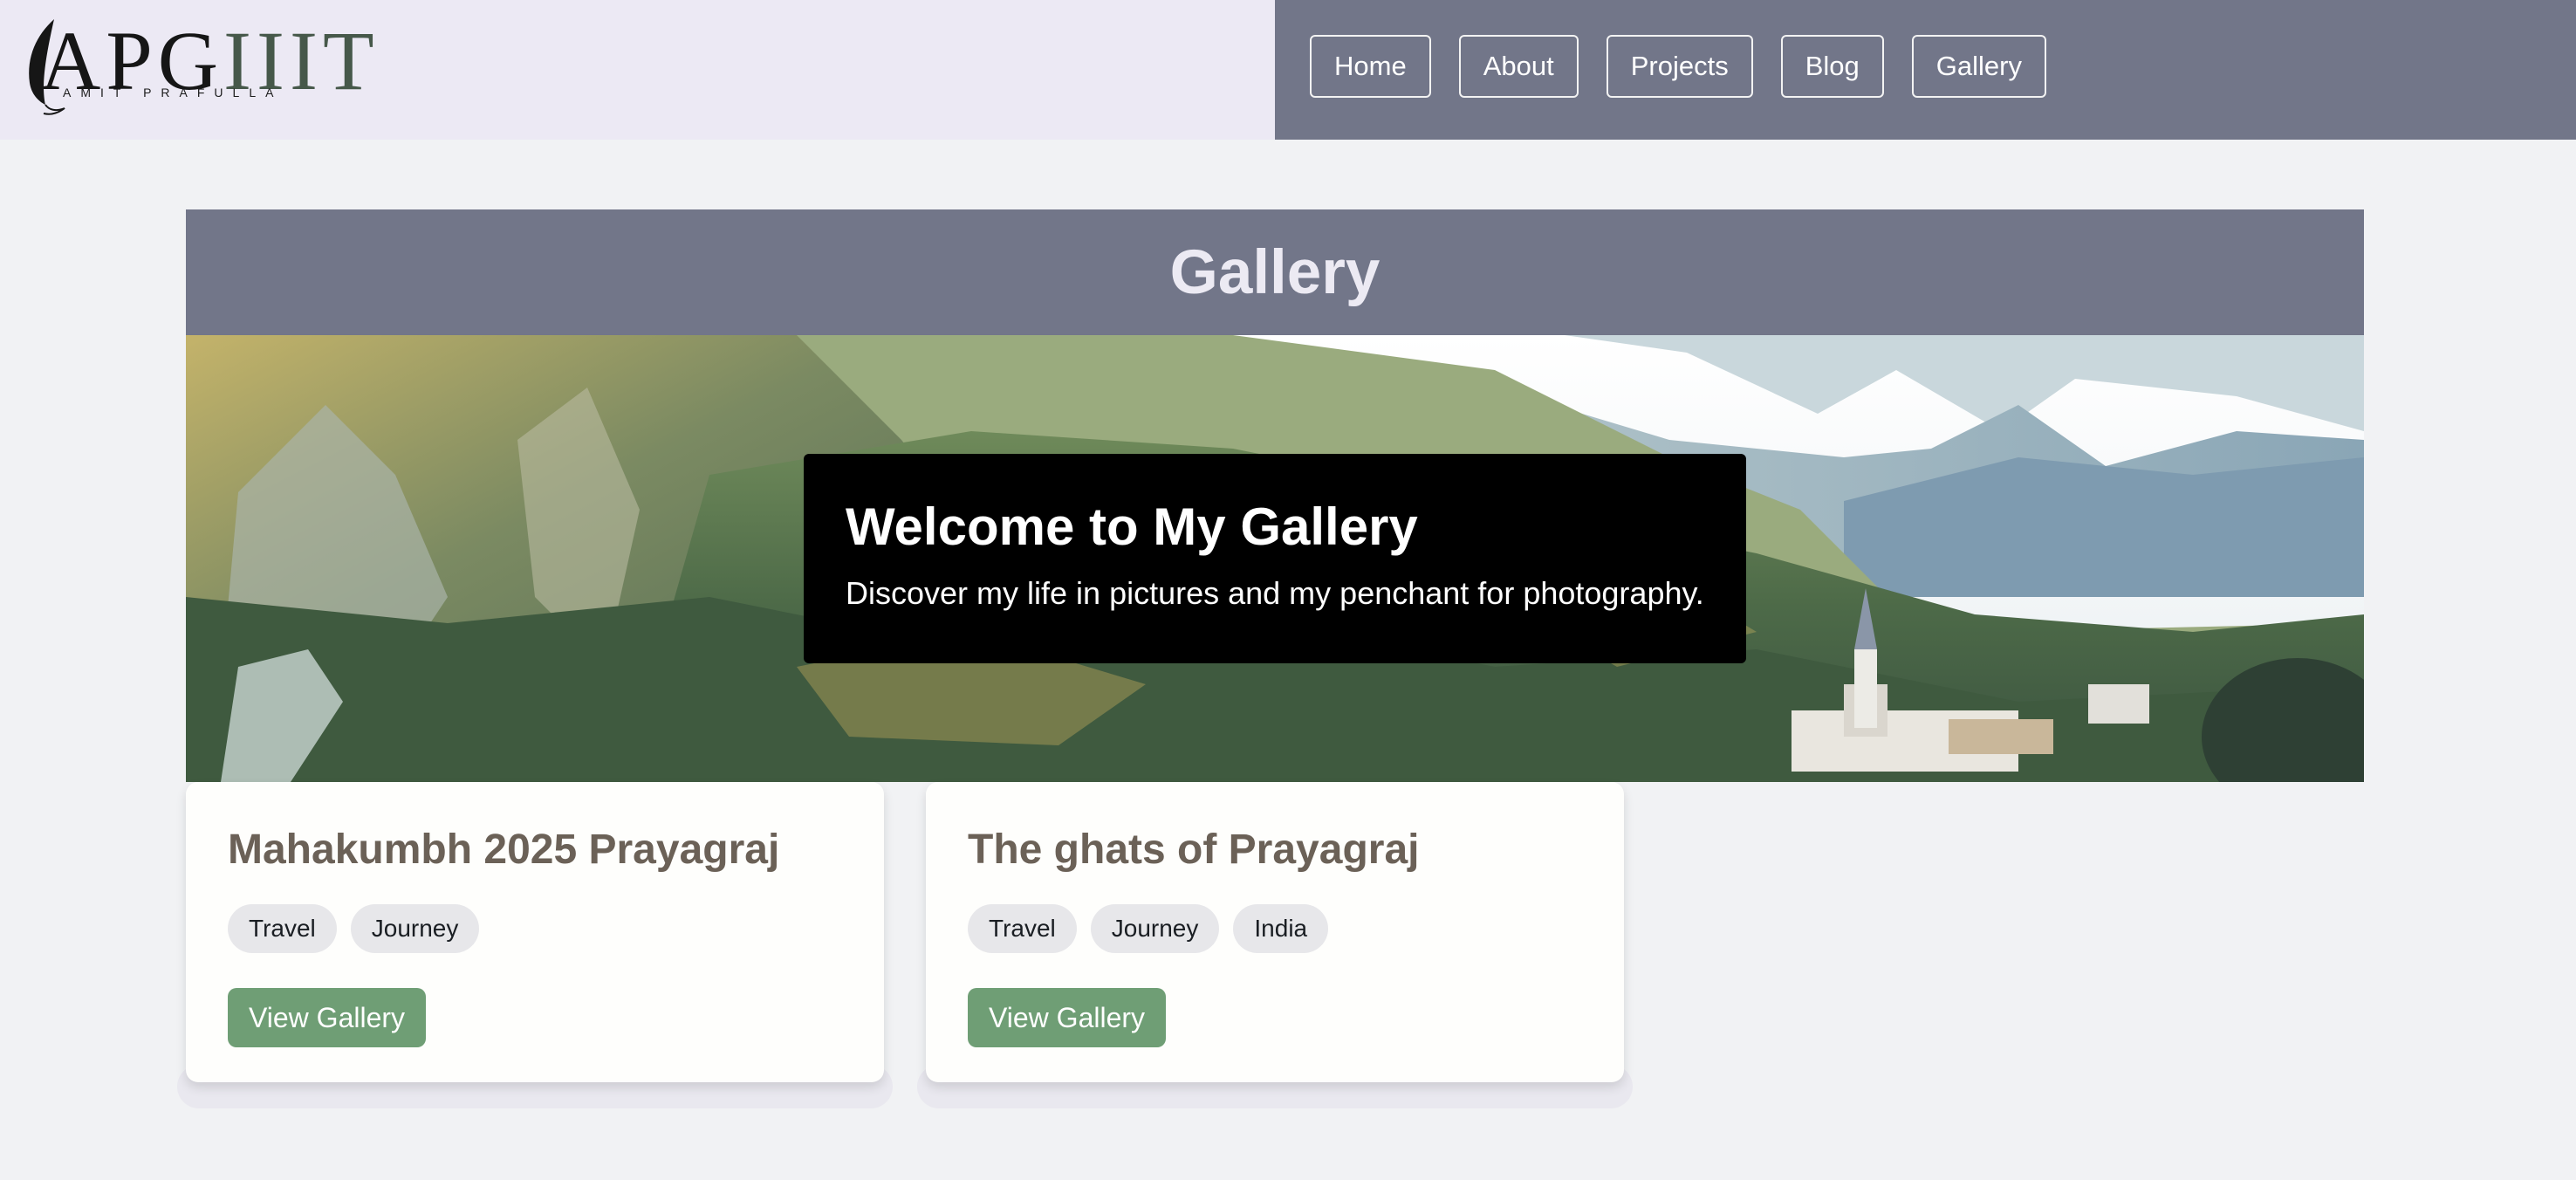  I want to click on main-navigation: Home About Projects Blog Gallery, so click(1926, 70).